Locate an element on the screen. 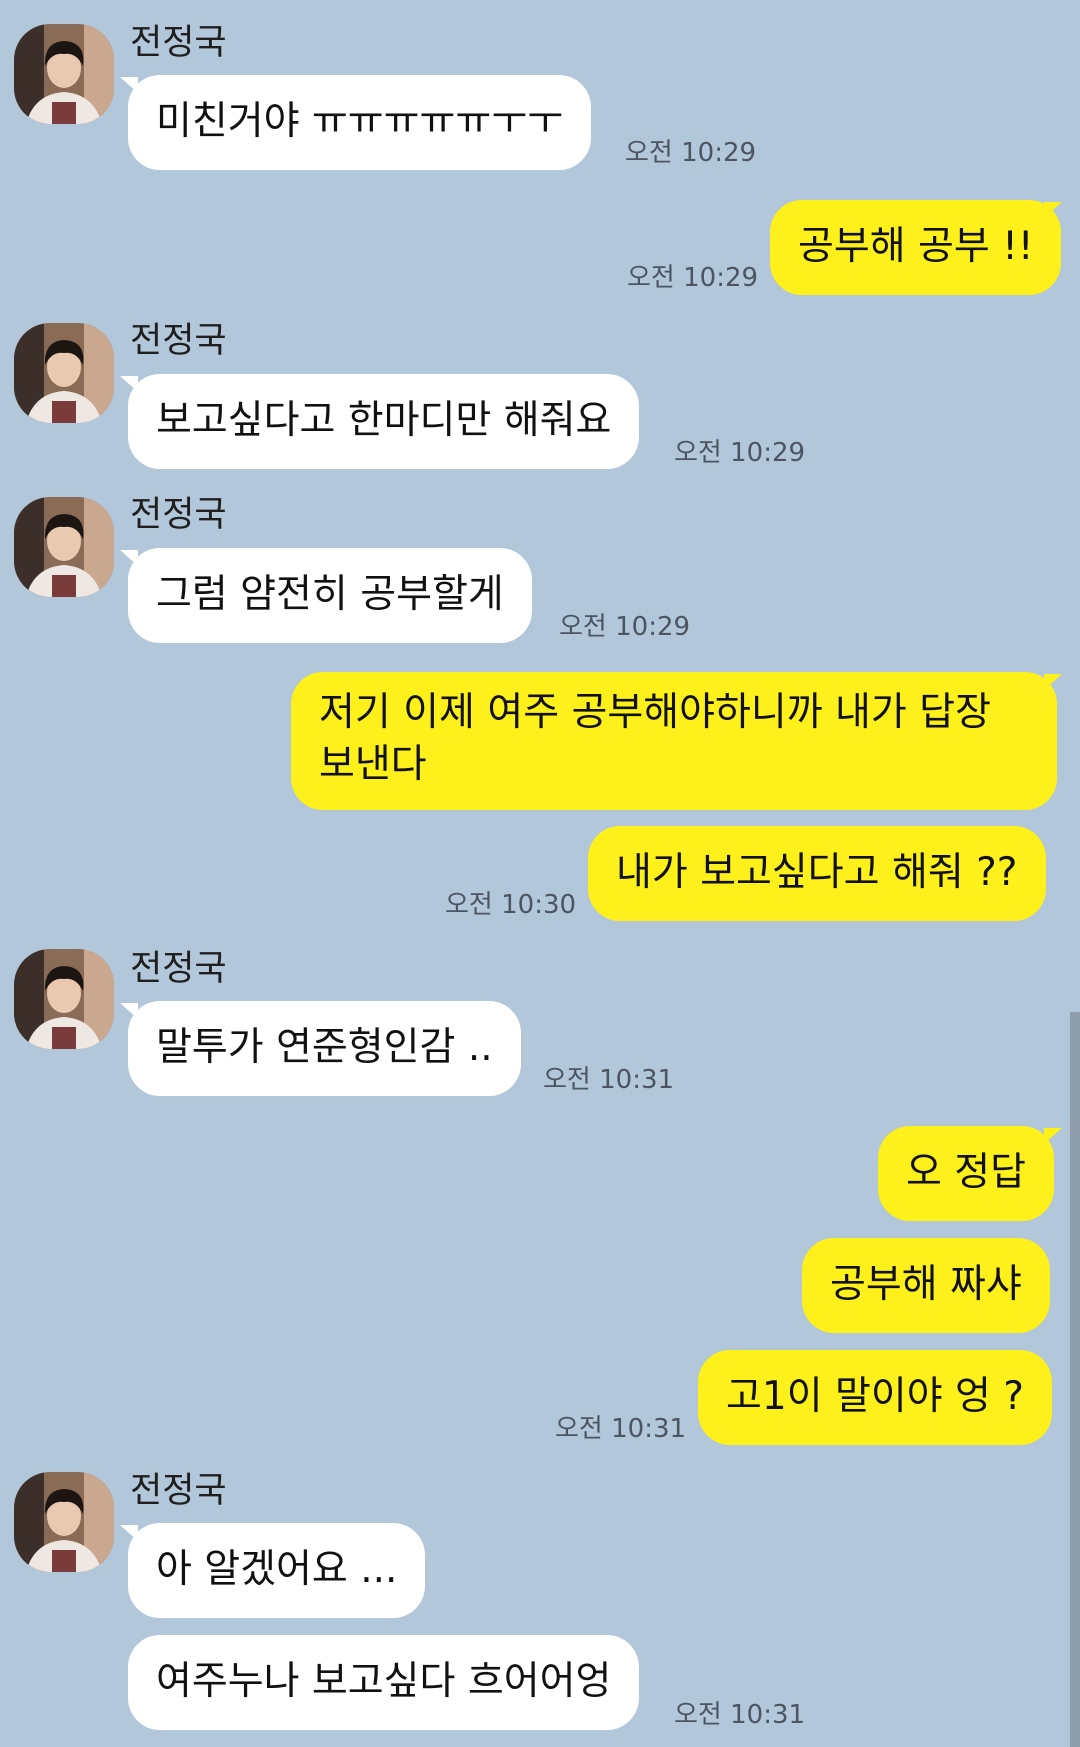 The image size is (1080, 1747). message-time: 오전 10:30 is located at coordinates (511, 905).